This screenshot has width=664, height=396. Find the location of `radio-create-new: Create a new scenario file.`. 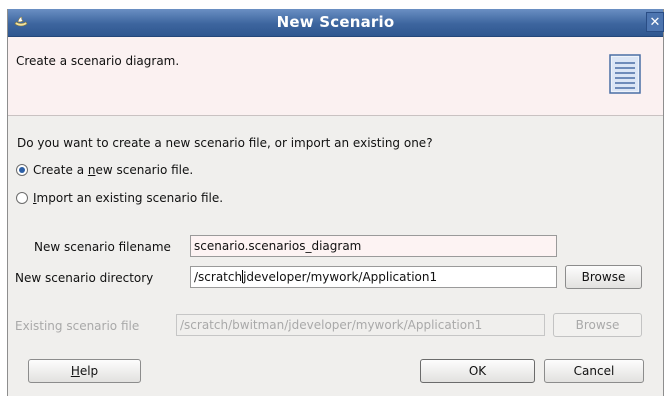

radio-create-new: Create a new scenario file. is located at coordinates (104, 170).